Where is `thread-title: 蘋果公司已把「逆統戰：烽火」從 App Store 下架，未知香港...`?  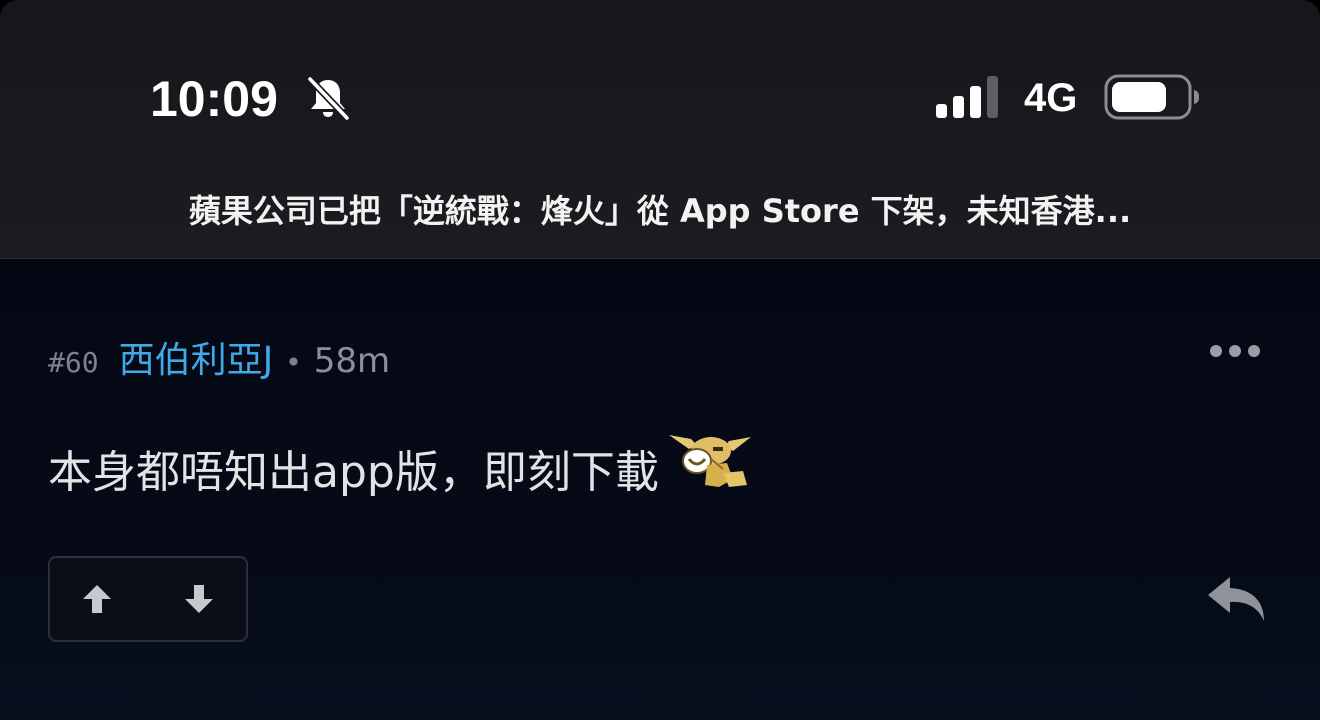
thread-title: 蘋果公司已把「逆統戰：烽火」從 App Store 下架，未知香港... is located at coordinates (660, 209).